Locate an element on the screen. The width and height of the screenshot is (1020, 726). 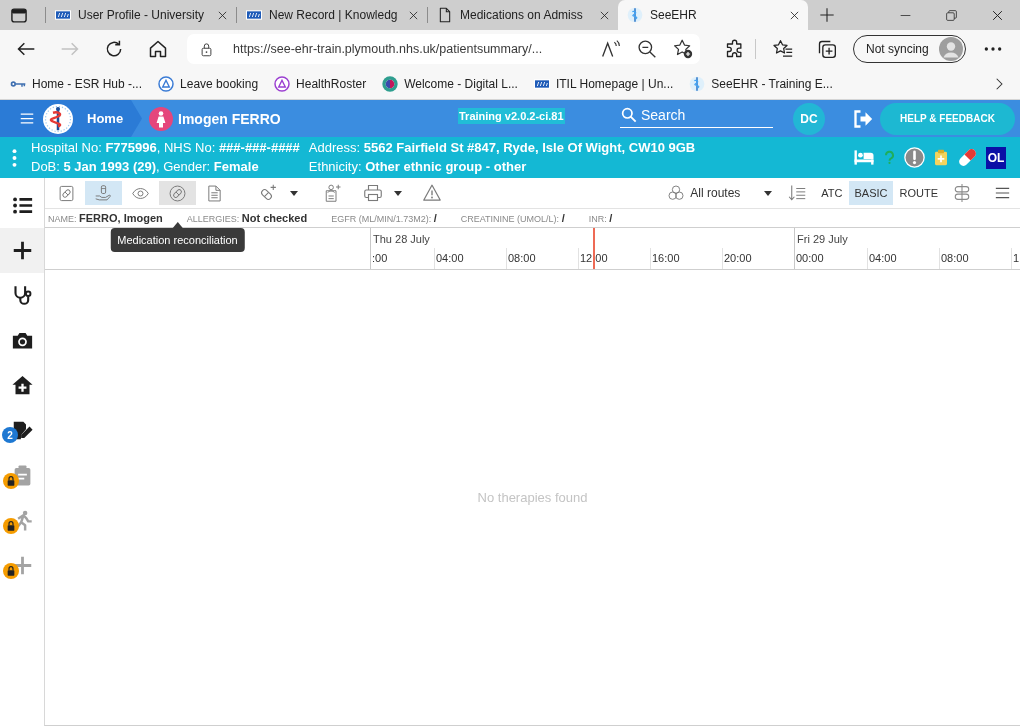
summary-text: INR: / is located at coordinates (600, 218).